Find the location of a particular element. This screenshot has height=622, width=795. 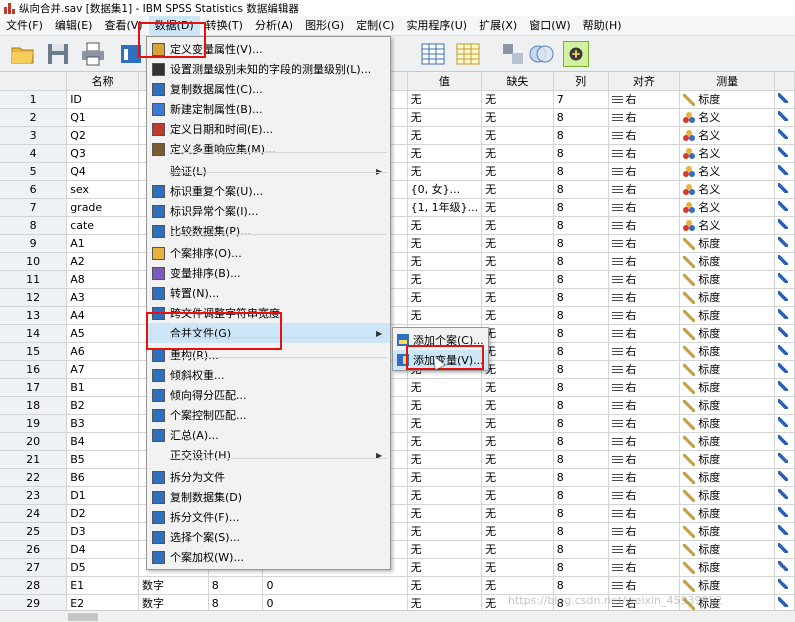

cell-name: B2 is located at coordinates (102, 405).